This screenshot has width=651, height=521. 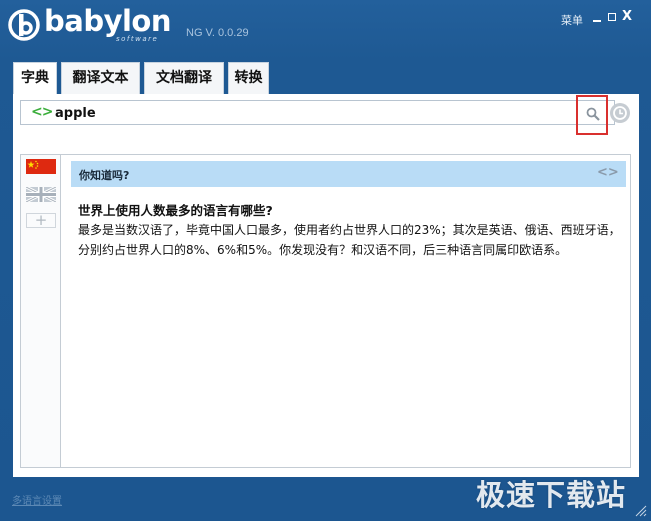 I want to click on question-title: 世界上使用人数最多的语言有哪些?, so click(x=175, y=210).